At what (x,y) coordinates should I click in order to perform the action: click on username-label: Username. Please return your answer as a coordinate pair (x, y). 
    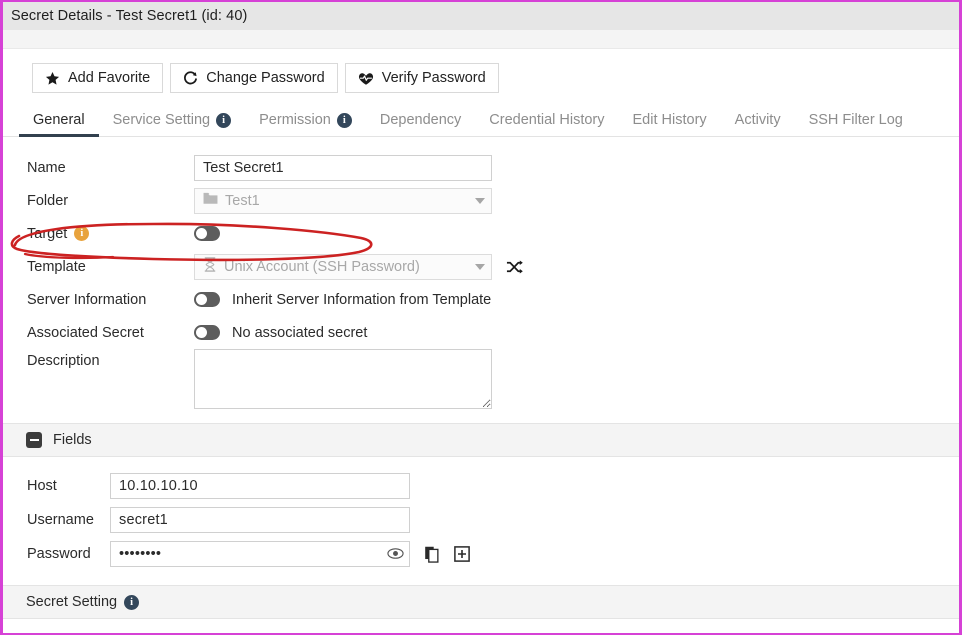
    Looking at the image, I should click on (60, 520).